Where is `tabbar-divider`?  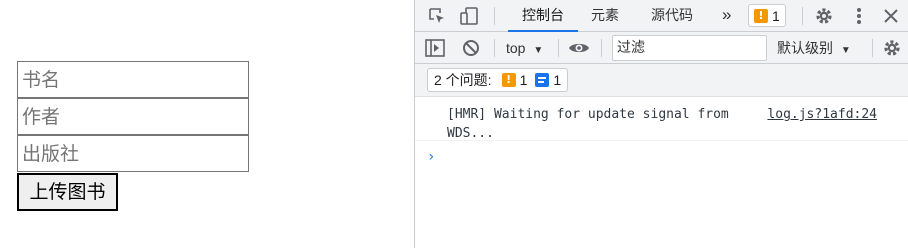 tabbar-divider is located at coordinates (494, 16).